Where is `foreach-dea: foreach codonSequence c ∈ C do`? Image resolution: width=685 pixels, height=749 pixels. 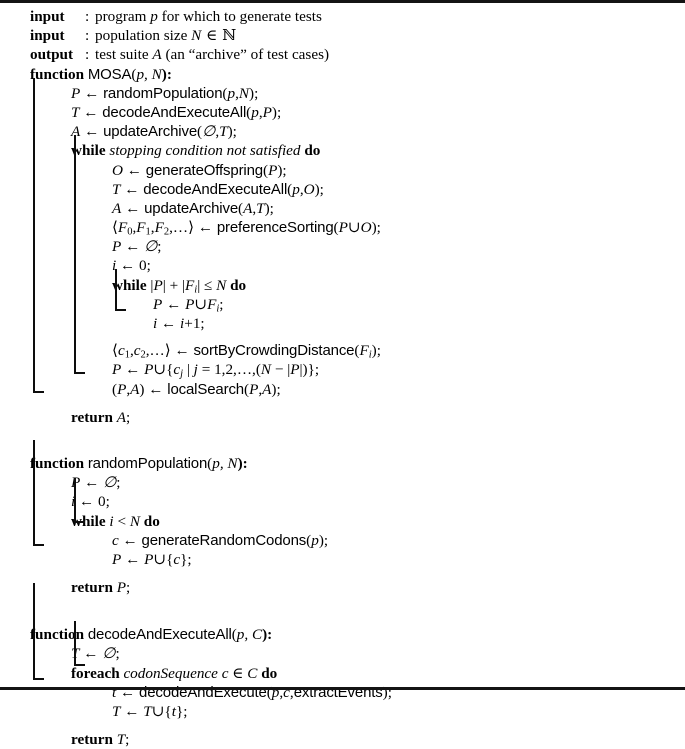 foreach-dea: foreach codonSequence c ∈ C do is located at coordinates (174, 673).